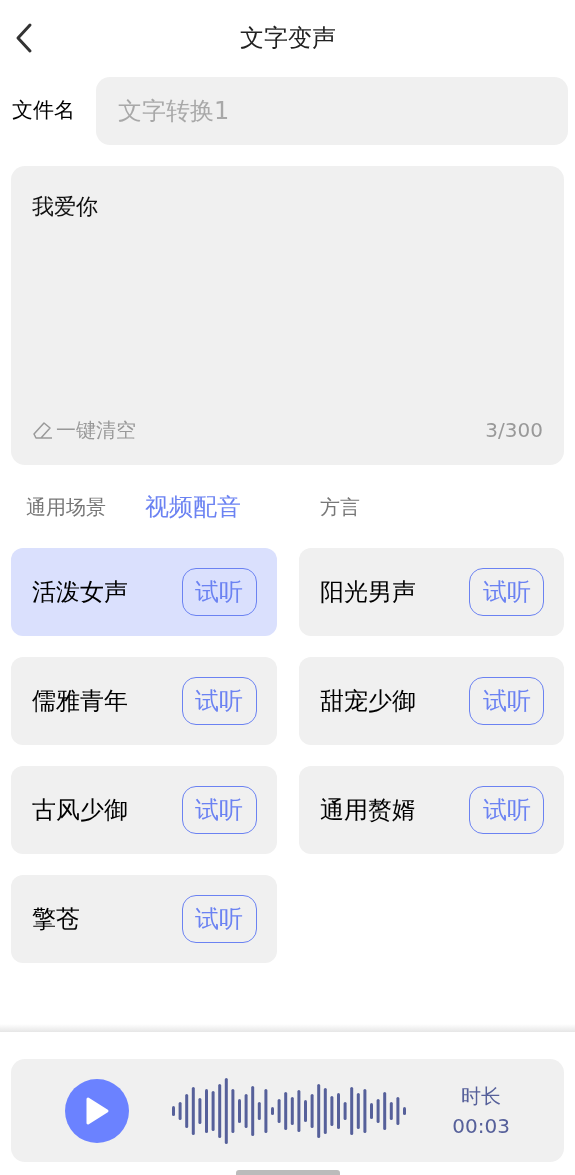 This screenshot has width=575, height=1175. I want to click on duration-label: 时长, so click(481, 1096).